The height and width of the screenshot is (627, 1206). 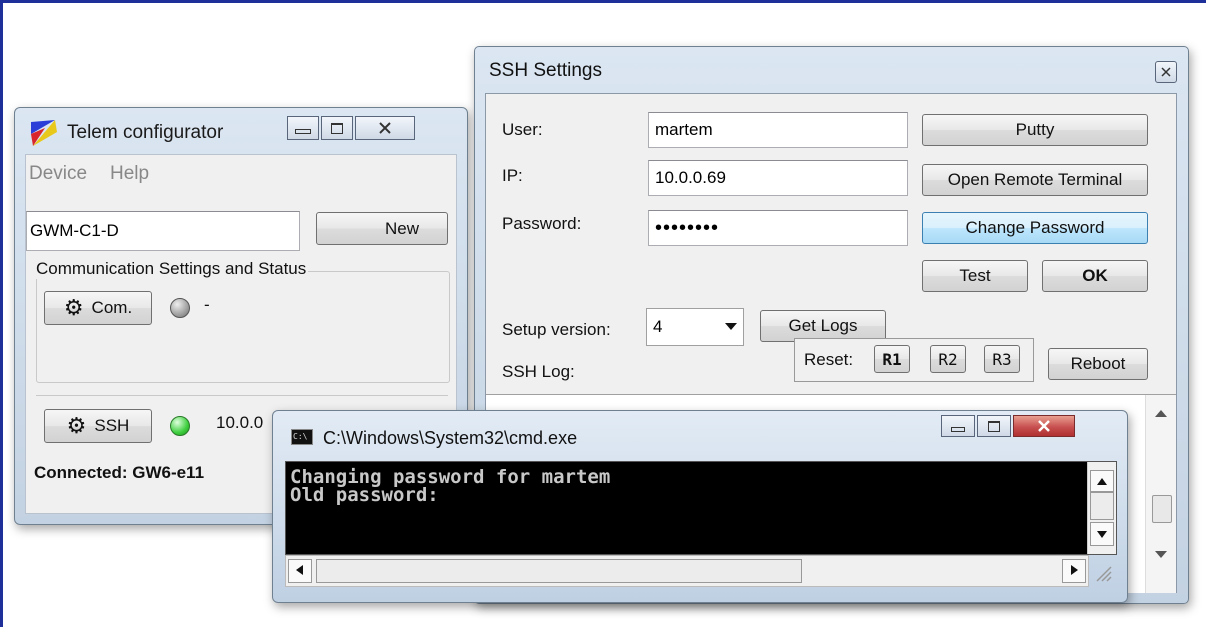 What do you see at coordinates (145, 132) in the screenshot?
I see `telem-title: Telem configurator` at bounding box center [145, 132].